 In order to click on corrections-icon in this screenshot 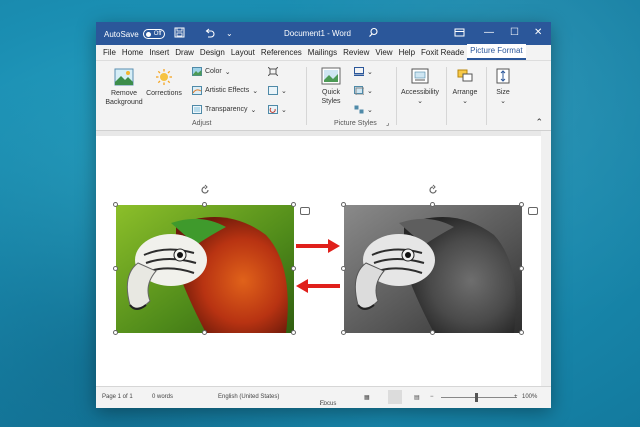, I will do `click(164, 77)`.